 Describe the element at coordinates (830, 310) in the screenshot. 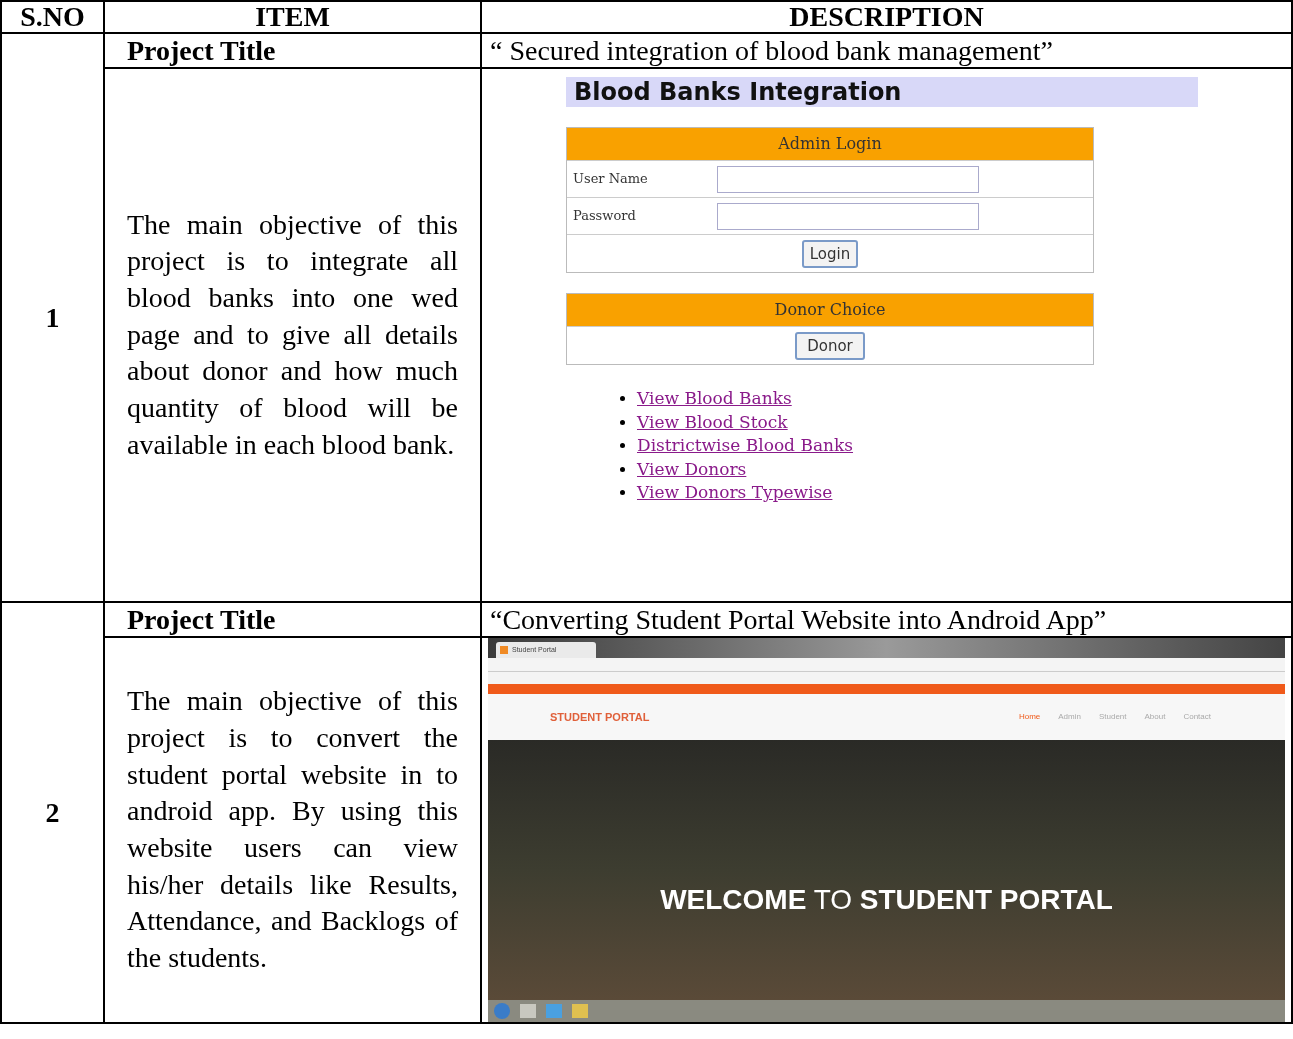

I see `section-header: Donor Choice` at that location.